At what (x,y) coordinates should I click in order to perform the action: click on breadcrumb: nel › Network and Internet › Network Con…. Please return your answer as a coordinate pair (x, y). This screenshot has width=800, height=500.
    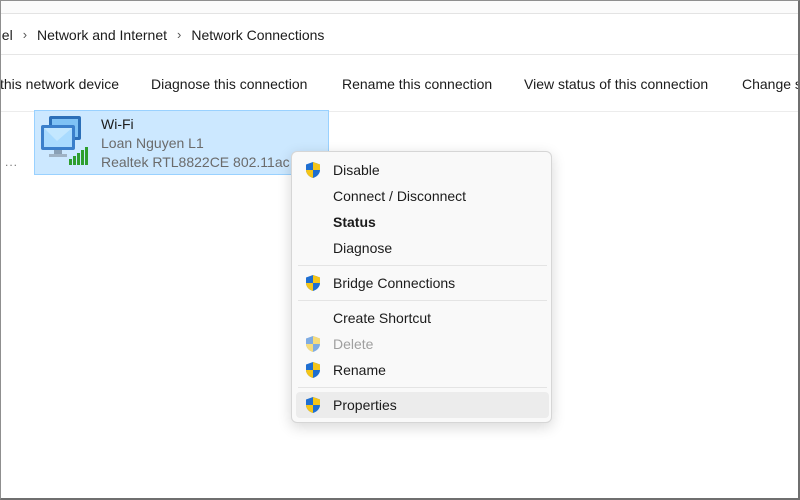
    Looking at the image, I should click on (162, 35).